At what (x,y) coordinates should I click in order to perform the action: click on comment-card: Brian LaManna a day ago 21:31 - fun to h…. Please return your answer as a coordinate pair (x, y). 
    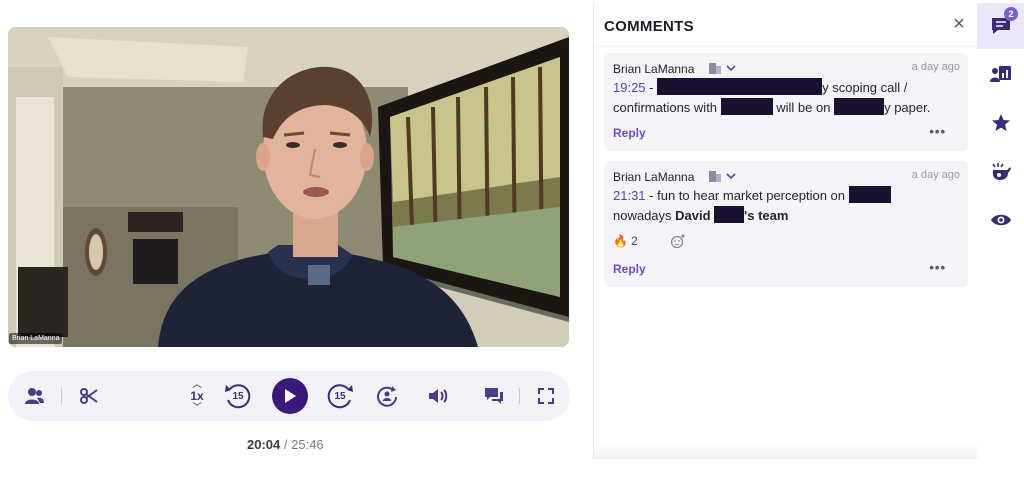
    Looking at the image, I should click on (786, 224).